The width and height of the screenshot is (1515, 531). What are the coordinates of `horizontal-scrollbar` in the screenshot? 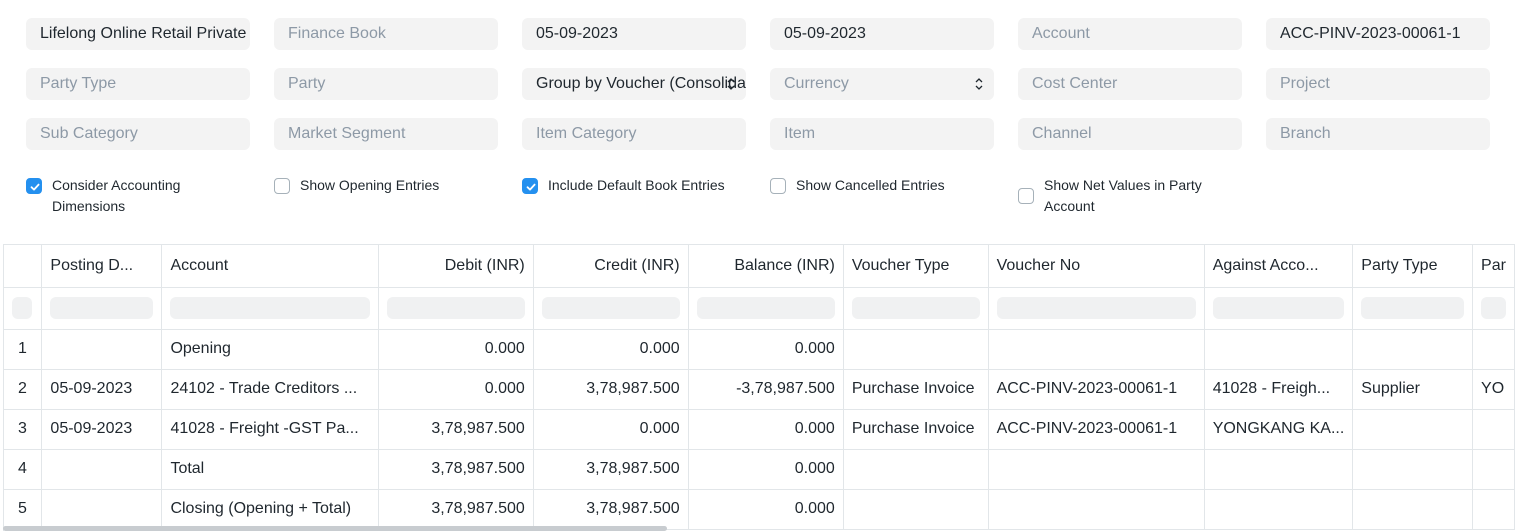 It's located at (335, 528).